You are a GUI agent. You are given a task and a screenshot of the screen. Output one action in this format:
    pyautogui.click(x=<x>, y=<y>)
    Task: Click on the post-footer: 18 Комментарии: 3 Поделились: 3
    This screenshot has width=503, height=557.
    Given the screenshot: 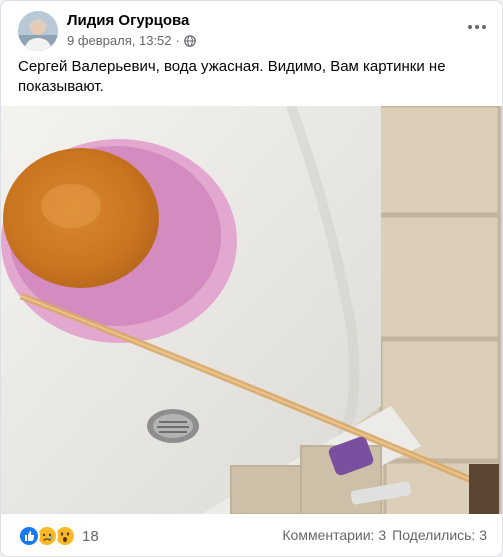 What is the action you would take?
    pyautogui.click(x=251, y=535)
    